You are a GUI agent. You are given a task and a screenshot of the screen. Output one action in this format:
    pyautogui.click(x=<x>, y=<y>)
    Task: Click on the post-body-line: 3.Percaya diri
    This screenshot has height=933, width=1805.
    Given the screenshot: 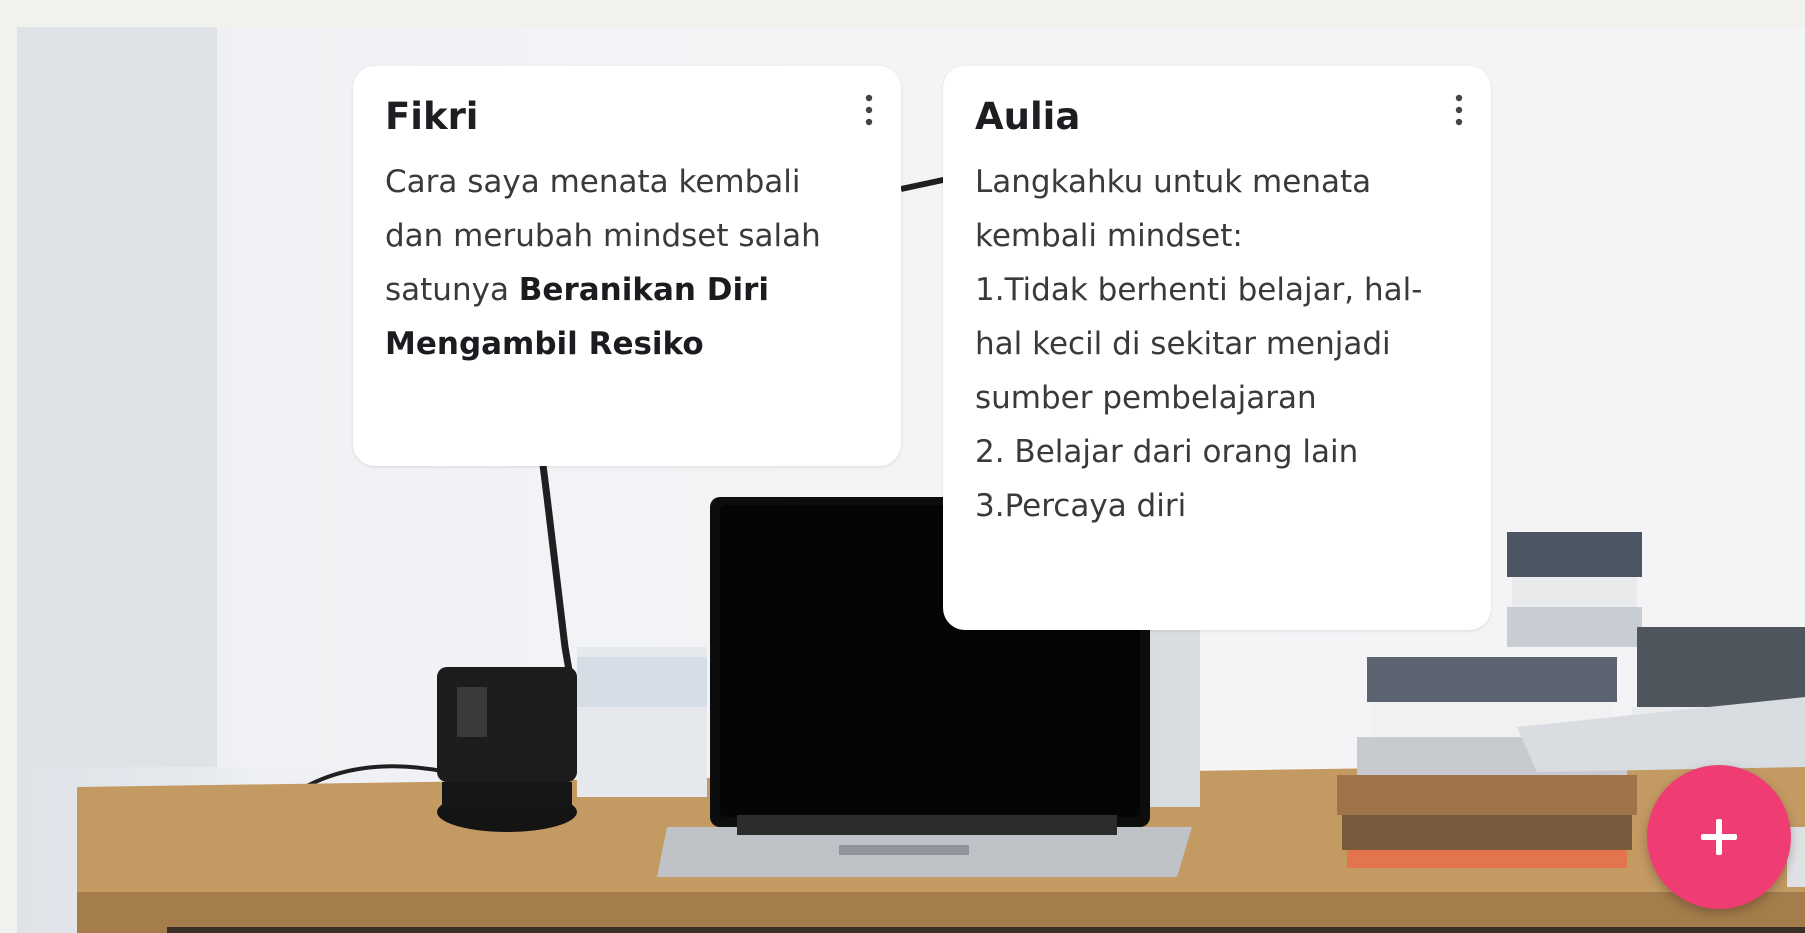 What is the action you would take?
    pyautogui.click(x=1081, y=505)
    